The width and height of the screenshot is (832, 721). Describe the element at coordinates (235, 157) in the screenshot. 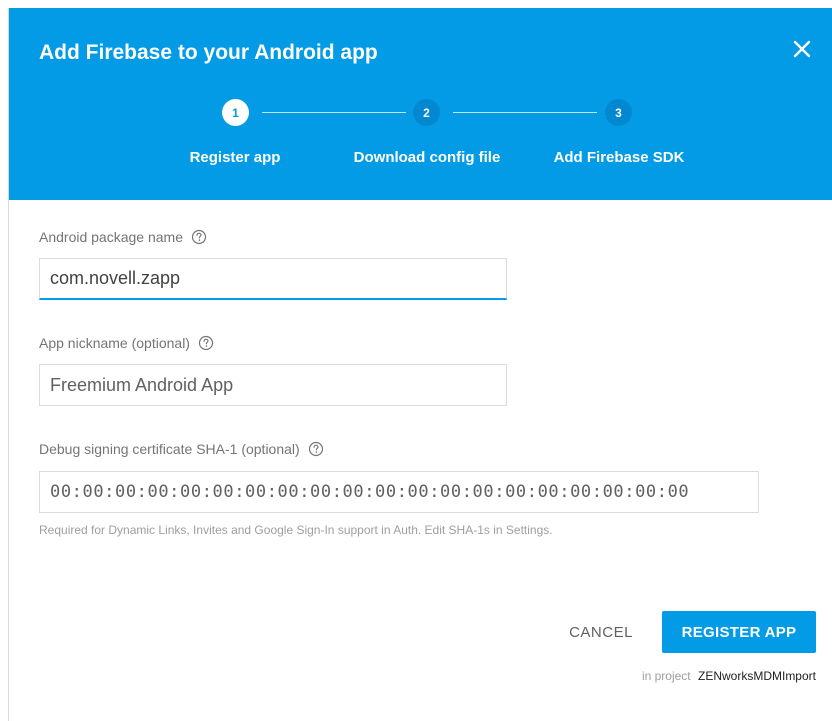

I see `step-1-label: Register app` at that location.